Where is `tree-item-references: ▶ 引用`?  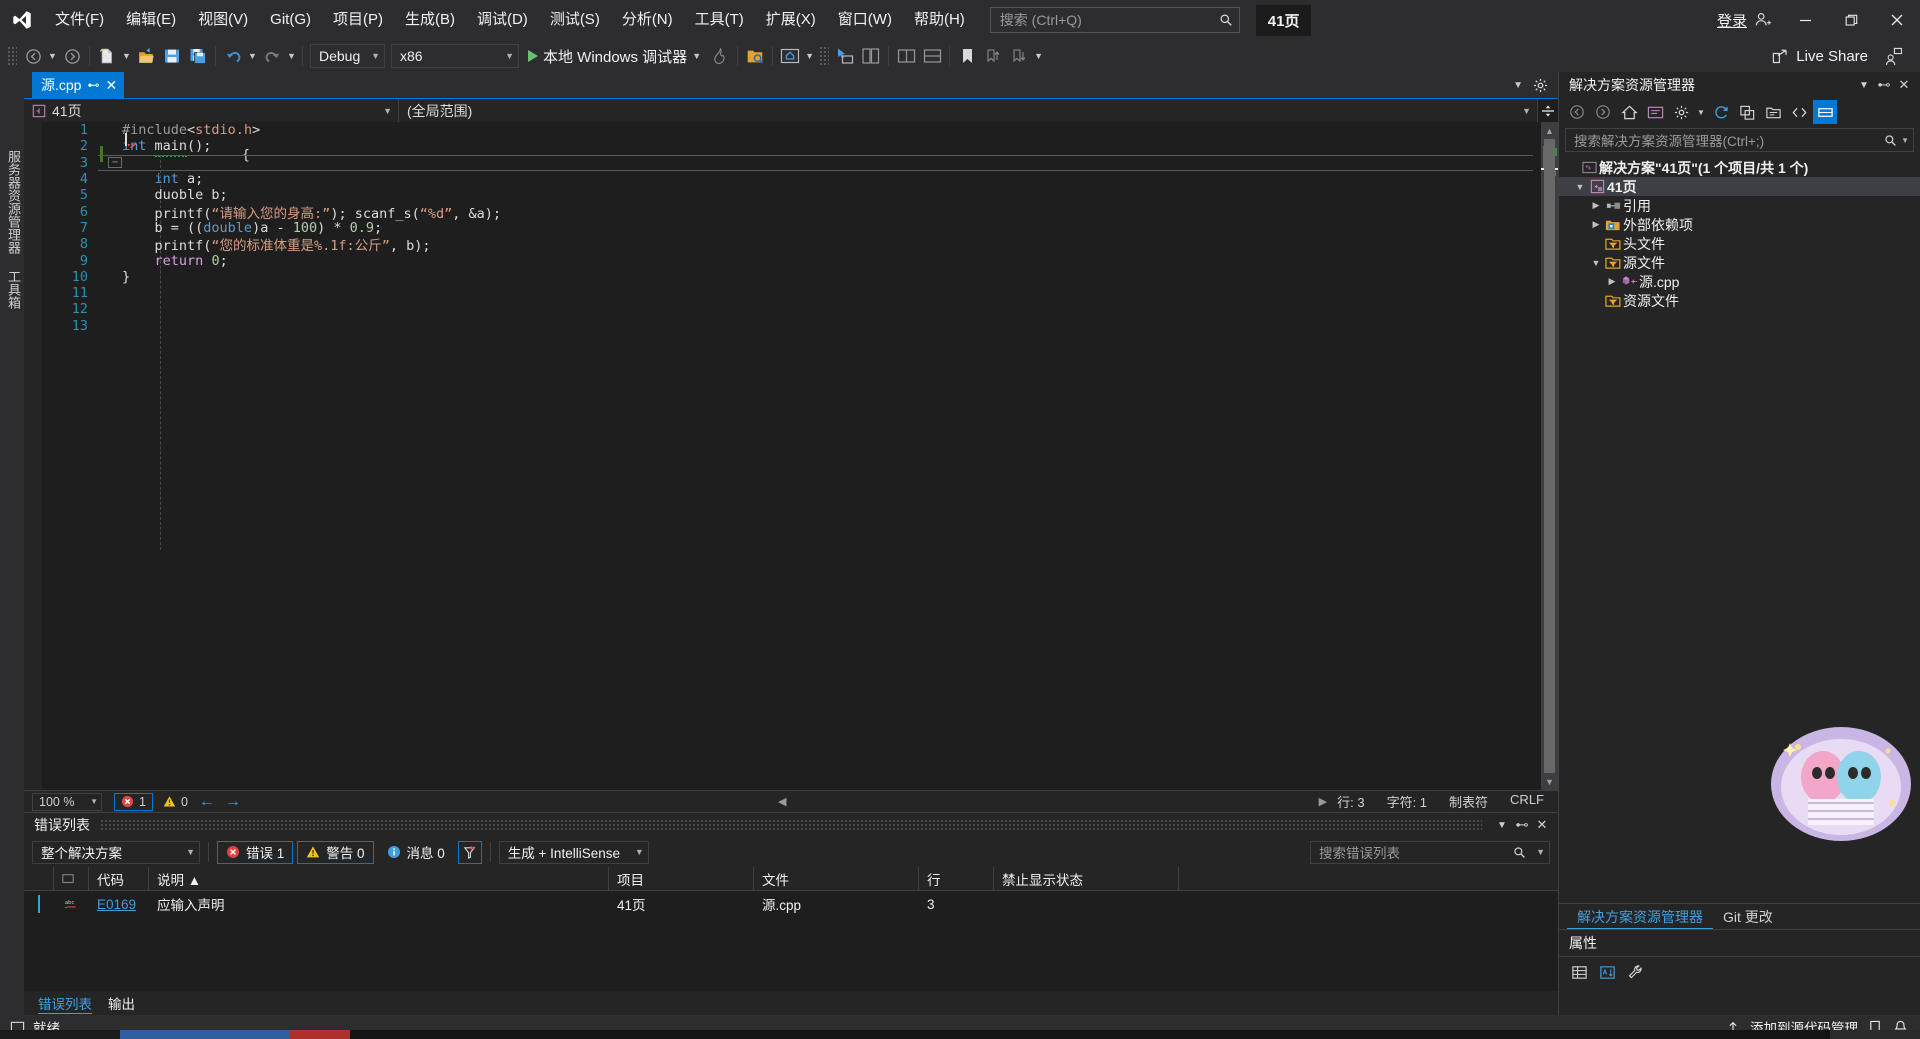
tree-item-references: ▶ 引用 is located at coordinates (1739, 205).